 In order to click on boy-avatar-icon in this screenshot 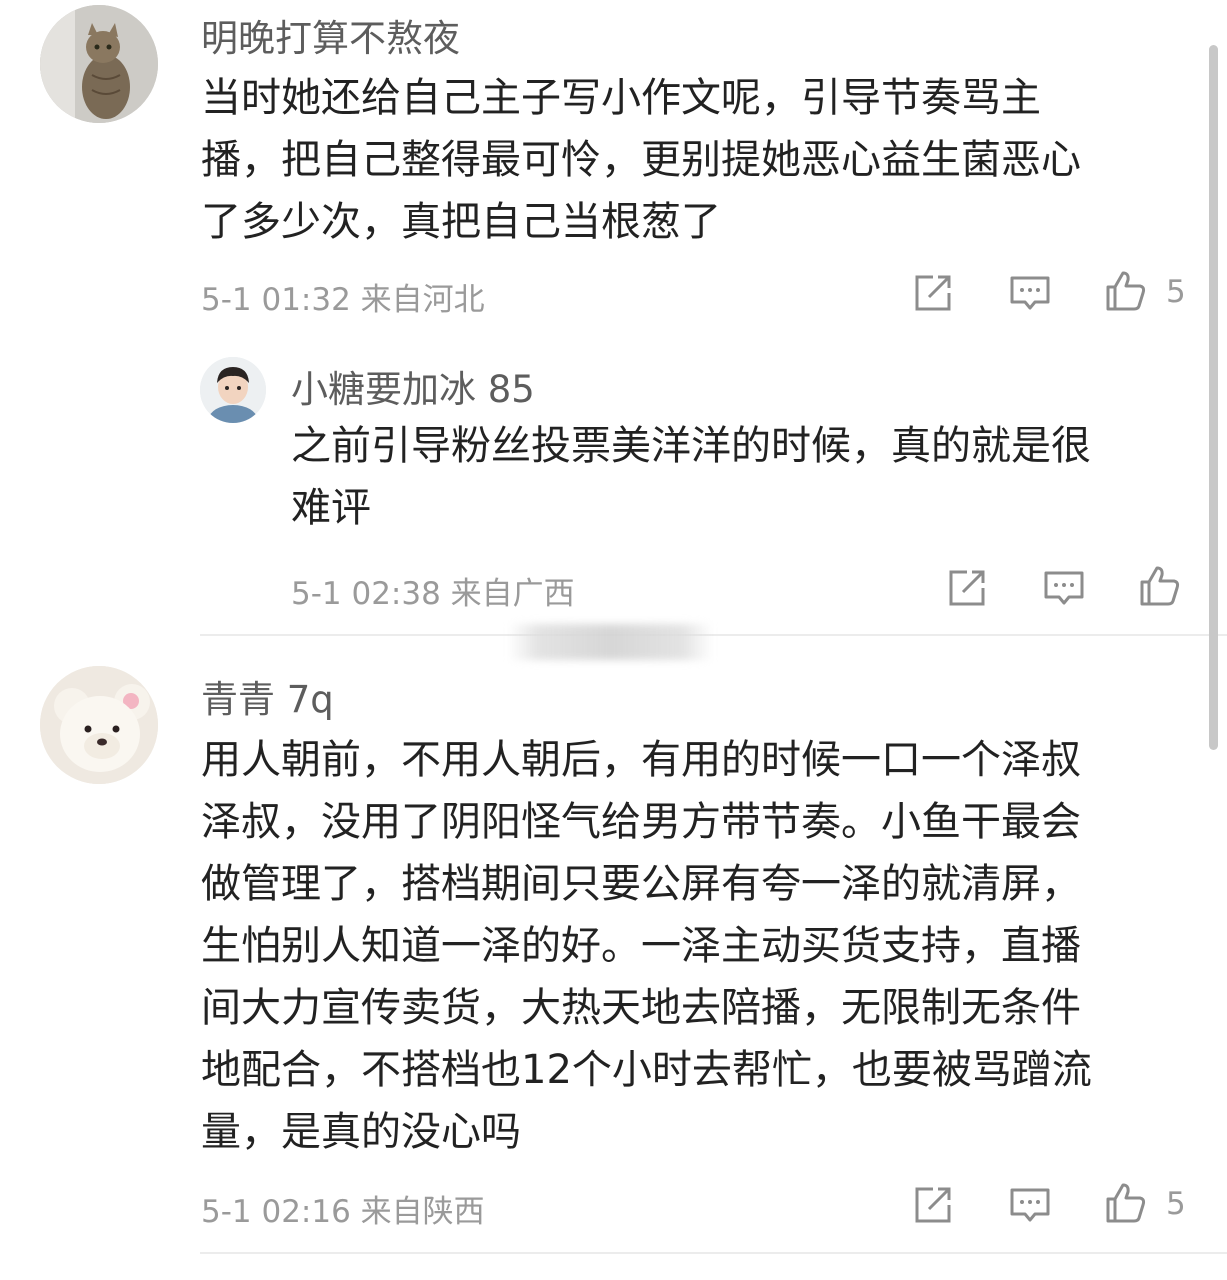, I will do `click(233, 390)`.